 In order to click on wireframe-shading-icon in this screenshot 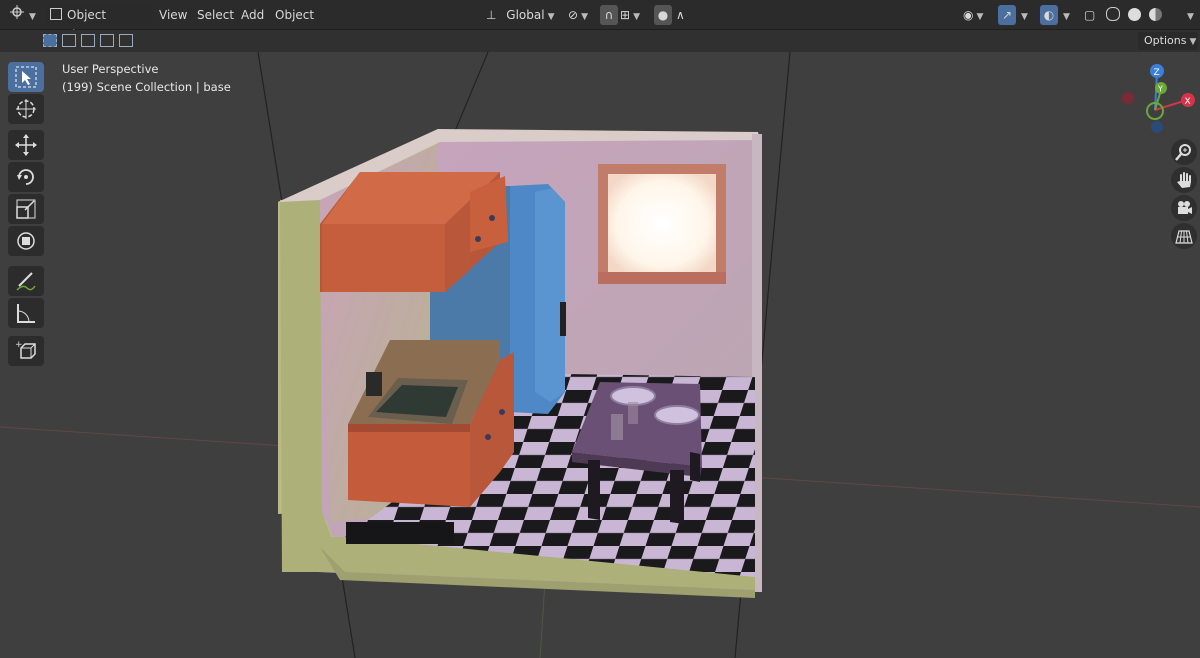, I will do `click(1113, 14)`.